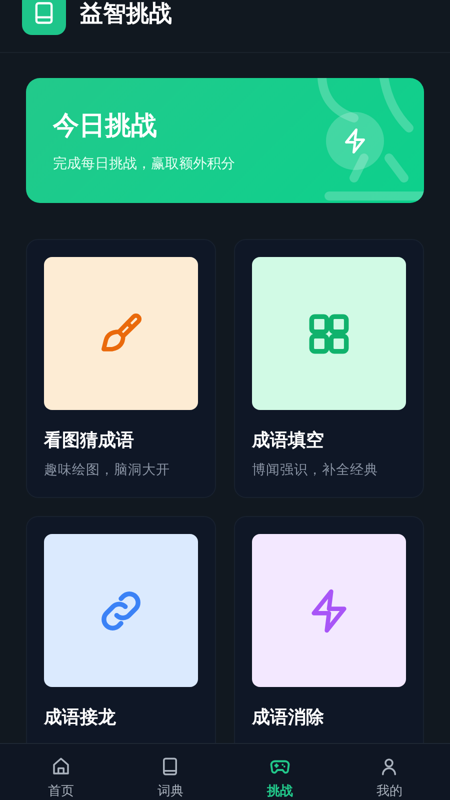 The width and height of the screenshot is (450, 800). I want to click on game-card: 看图猜成语 趣味绘图，脑洞大开, so click(121, 368).